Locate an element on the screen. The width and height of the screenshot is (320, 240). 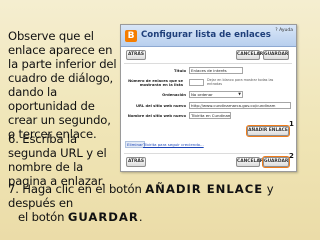
step7-line2: el botón GUARDAR. is located at coordinates (75, 217).